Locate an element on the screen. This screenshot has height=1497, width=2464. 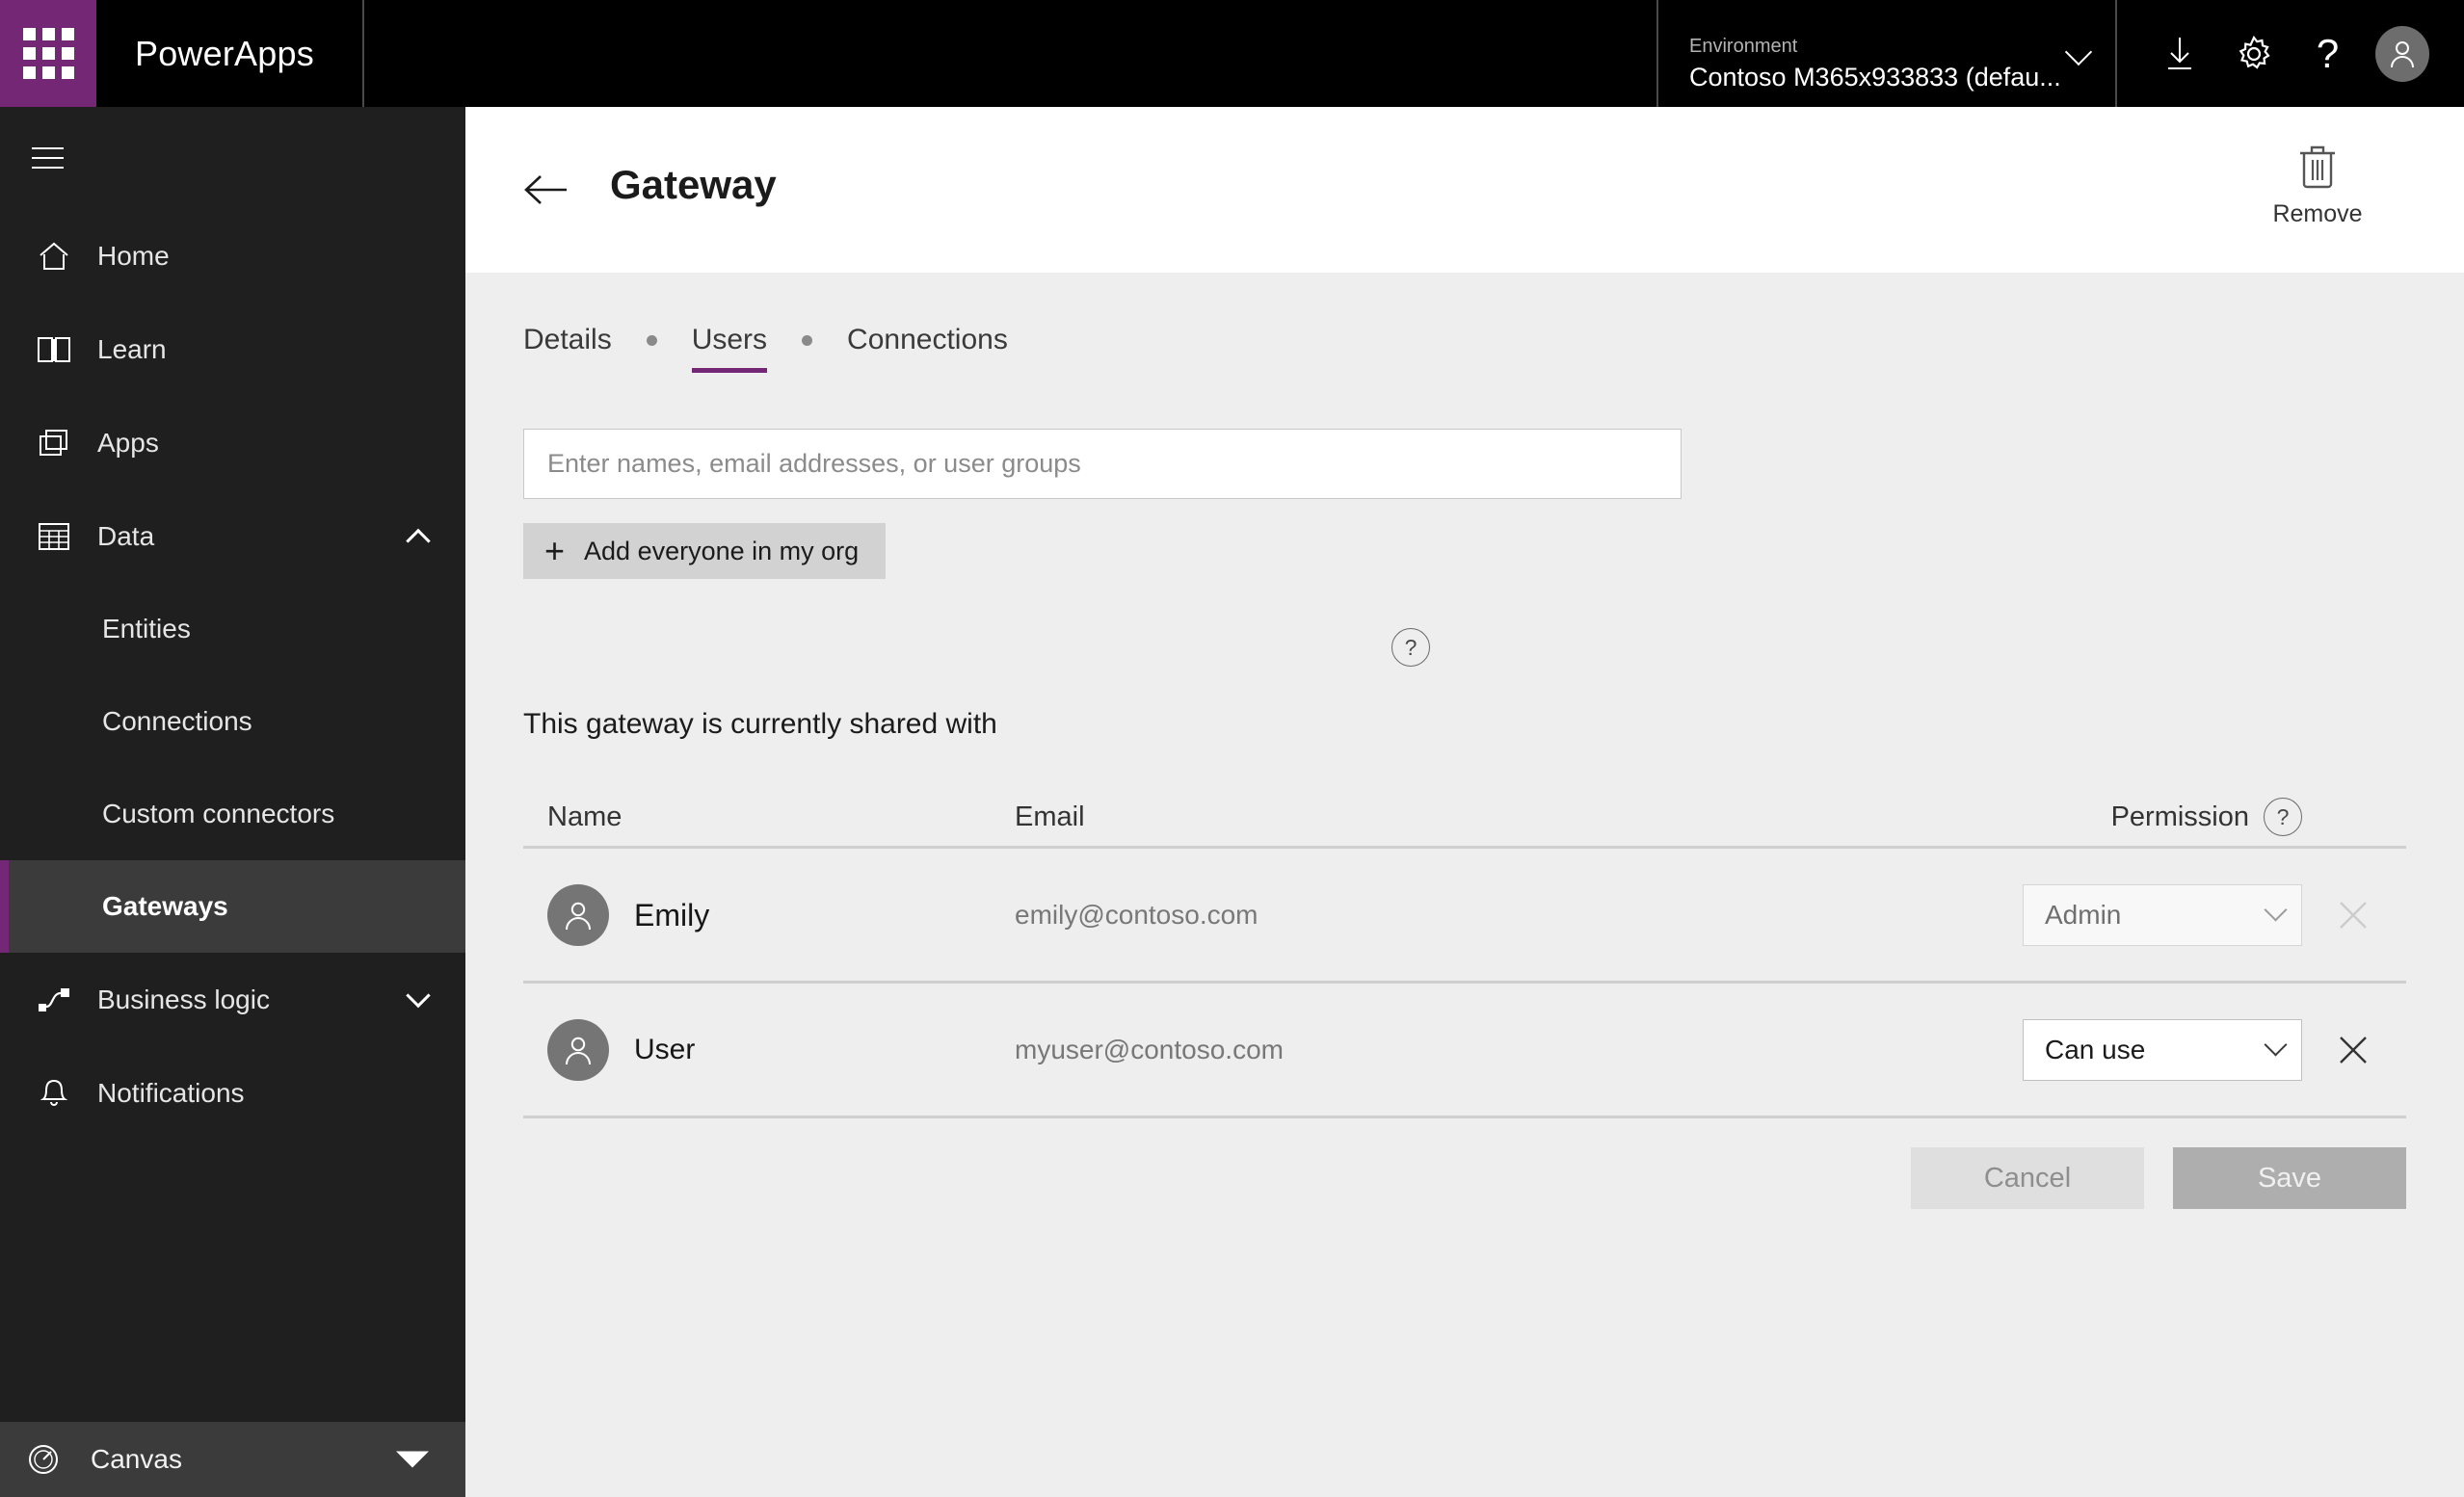
user-name: Emily is located at coordinates (672, 914).